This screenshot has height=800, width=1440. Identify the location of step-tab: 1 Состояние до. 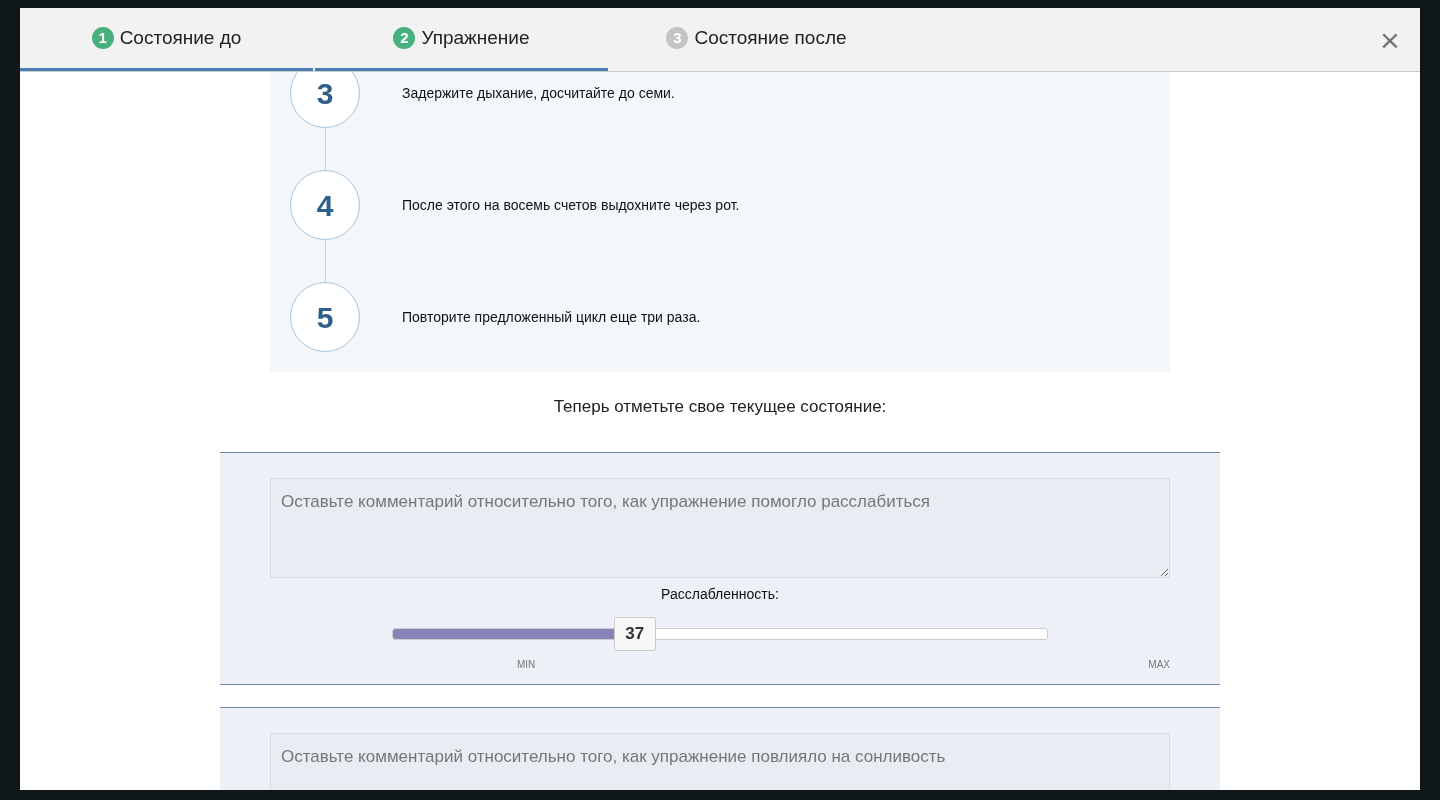
(166, 39).